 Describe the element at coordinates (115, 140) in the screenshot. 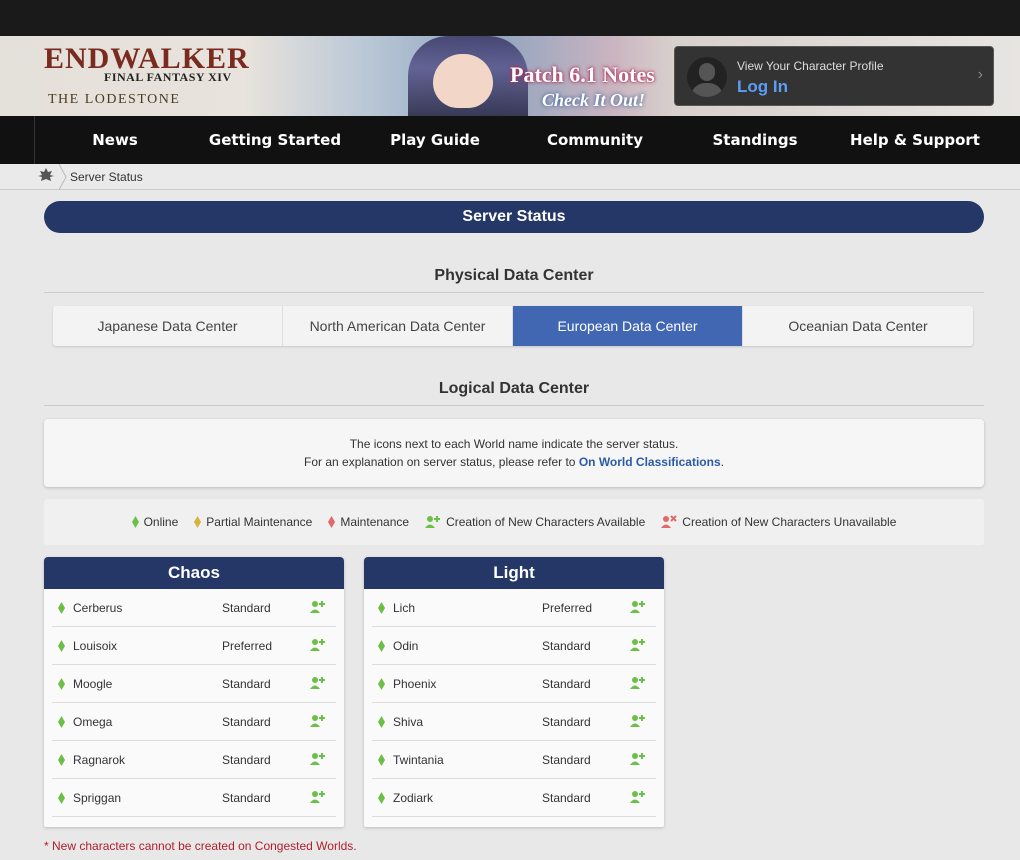

I see `nav-item-news: News` at that location.